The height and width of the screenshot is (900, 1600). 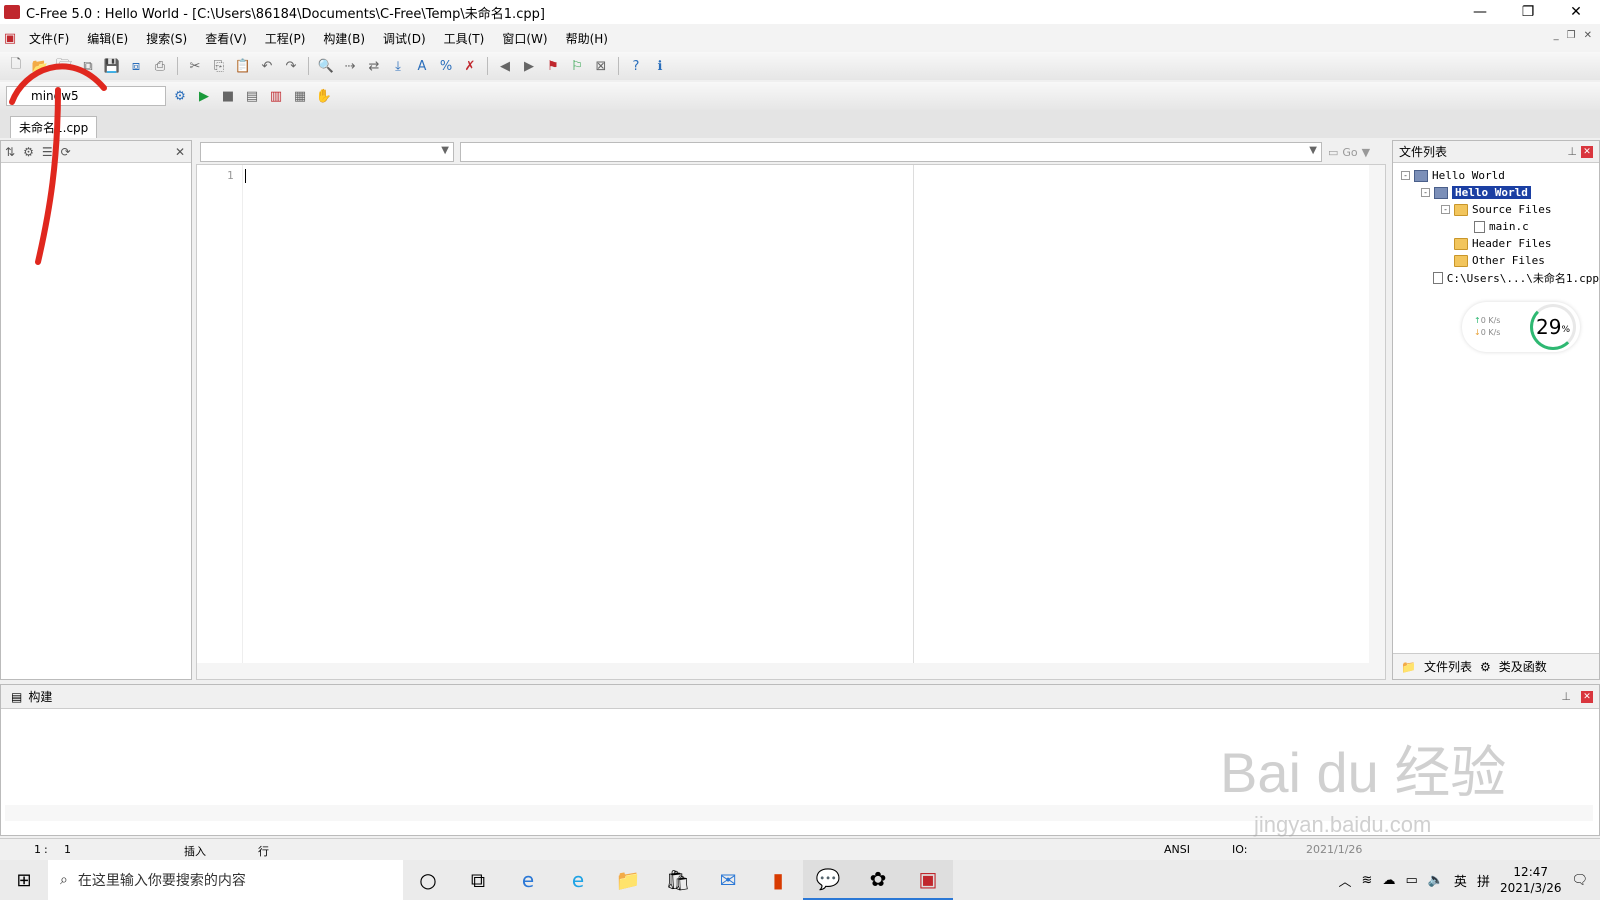 I want to click on rebuild-icon: ▦, so click(x=300, y=96).